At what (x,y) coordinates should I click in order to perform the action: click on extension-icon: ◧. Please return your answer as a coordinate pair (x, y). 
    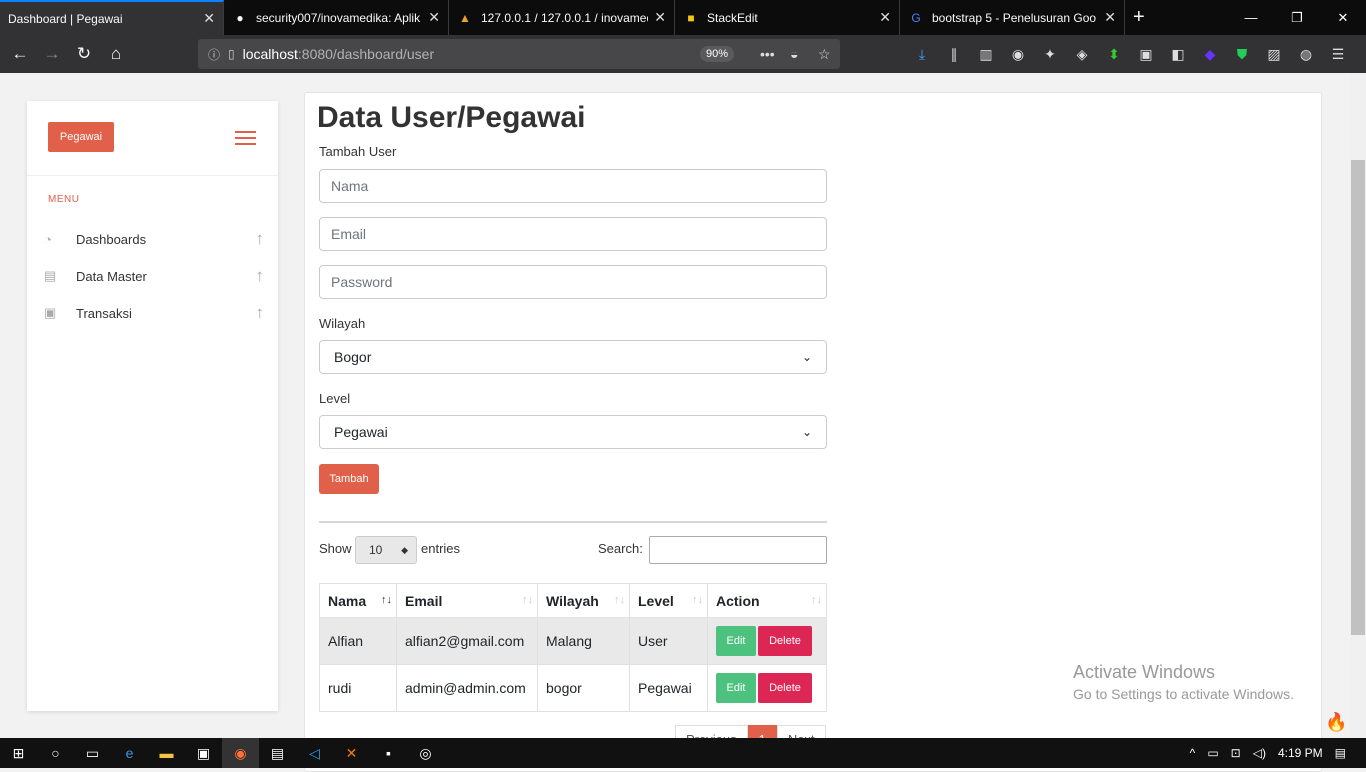
    Looking at the image, I should click on (1178, 54).